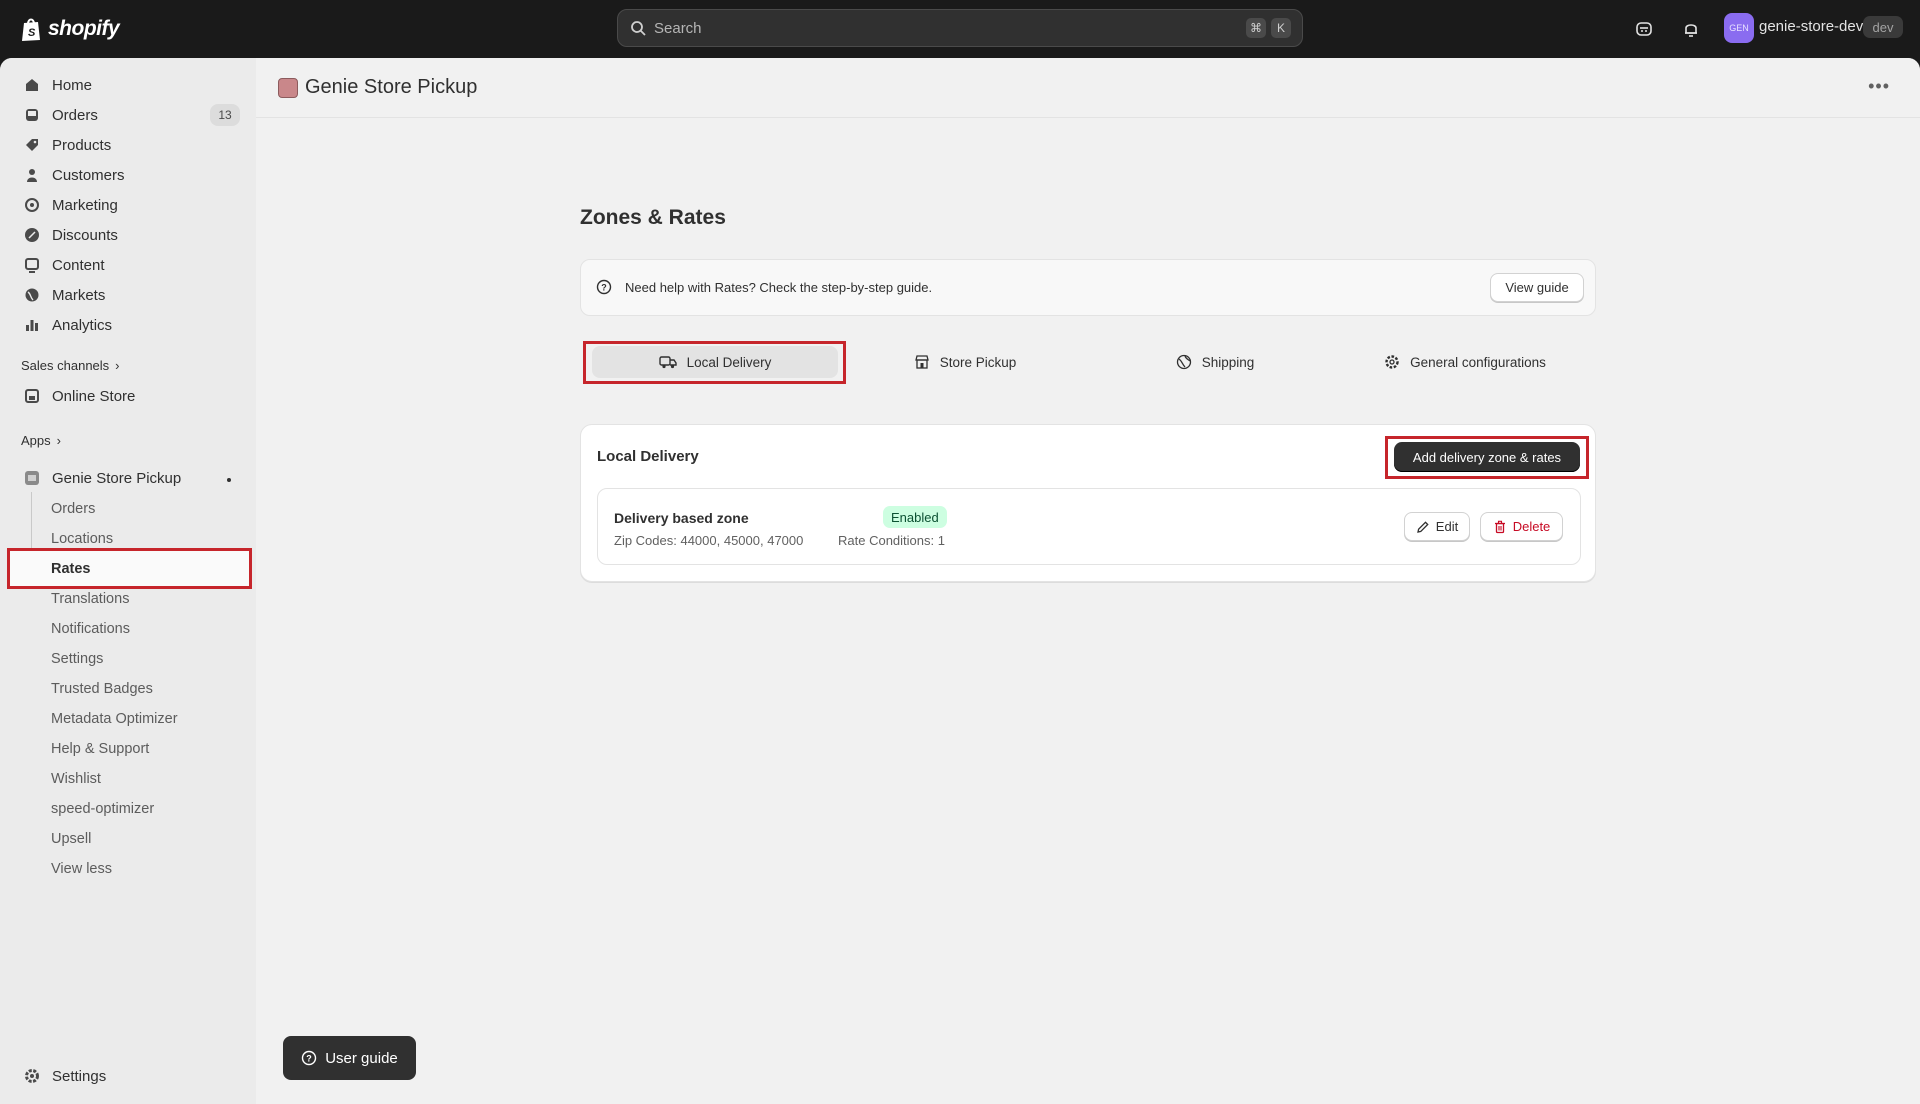 The height and width of the screenshot is (1104, 1920). Describe the element at coordinates (88, 175) in the screenshot. I see `sidebar-item-label: Customers` at that location.